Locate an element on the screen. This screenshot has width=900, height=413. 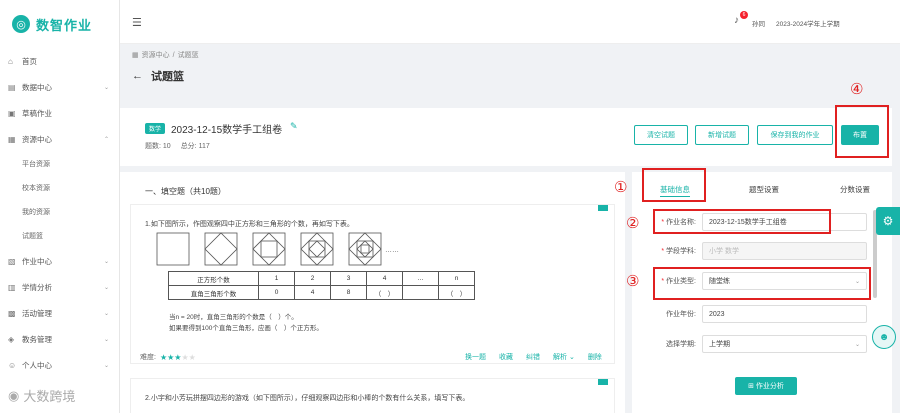
tab-question-type: 题型设置 is located at coordinates (764, 189).